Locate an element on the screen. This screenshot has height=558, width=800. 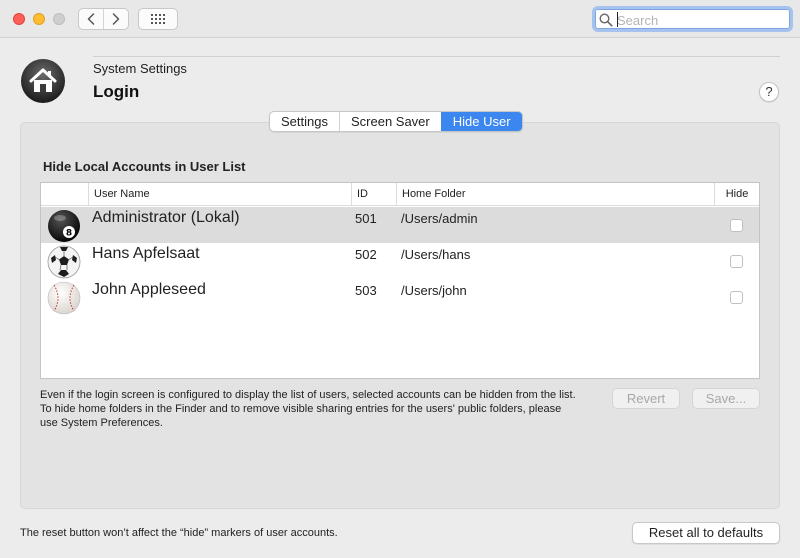
column-header-hide: Hide is located at coordinates (736, 194).